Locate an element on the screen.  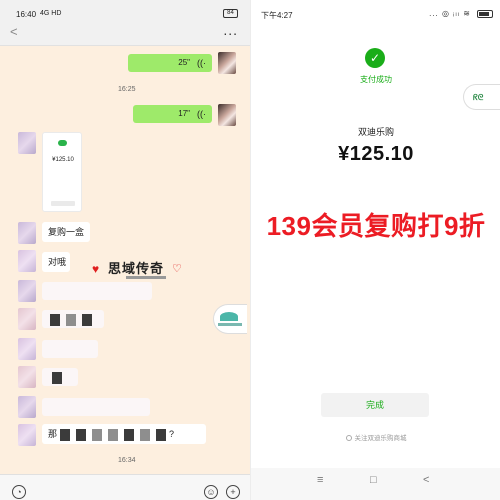
payment-success-icon: ✓ is located at coordinates (375, 58).